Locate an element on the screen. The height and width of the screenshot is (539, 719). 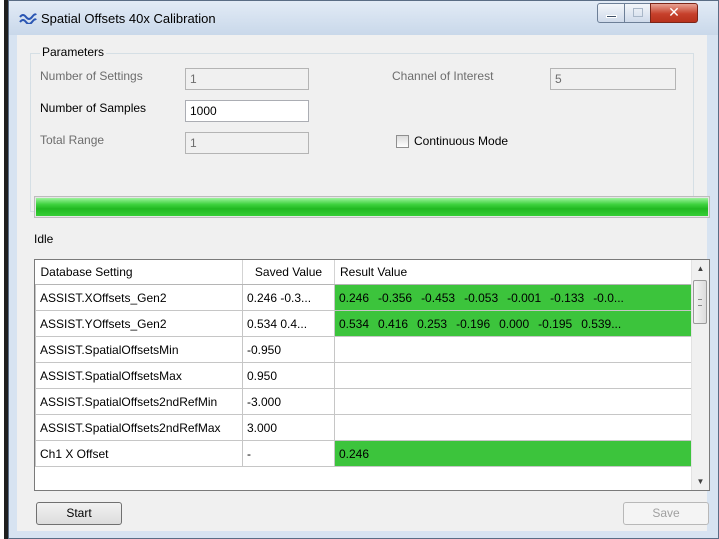
continuous-mode-label: Continuous Mode is located at coordinates (461, 141).